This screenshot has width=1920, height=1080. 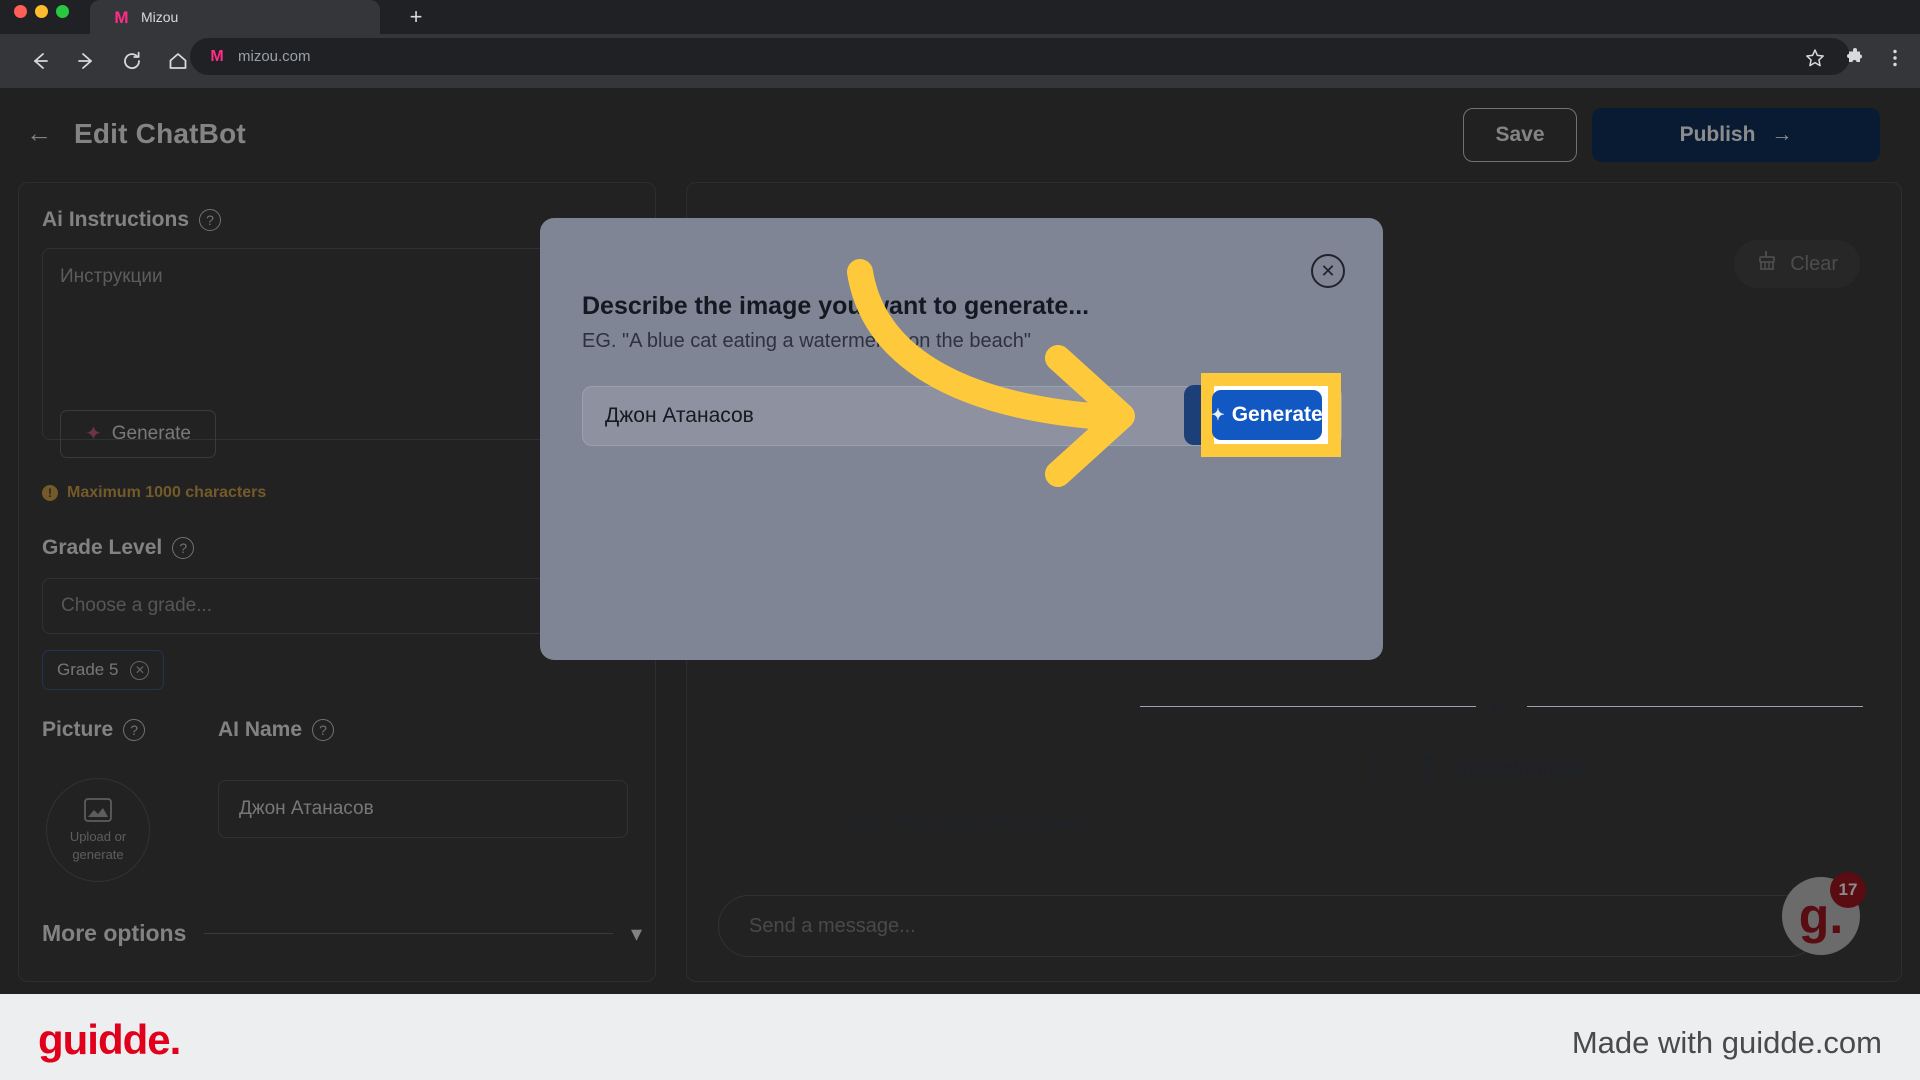 What do you see at coordinates (1308, 706) in the screenshot?
I see `divider-left` at bounding box center [1308, 706].